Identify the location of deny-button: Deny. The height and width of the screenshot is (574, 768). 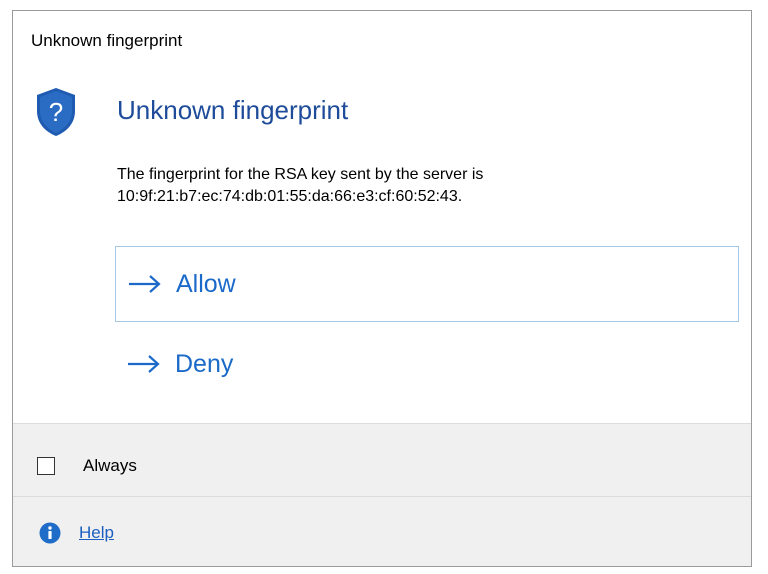
(427, 364).